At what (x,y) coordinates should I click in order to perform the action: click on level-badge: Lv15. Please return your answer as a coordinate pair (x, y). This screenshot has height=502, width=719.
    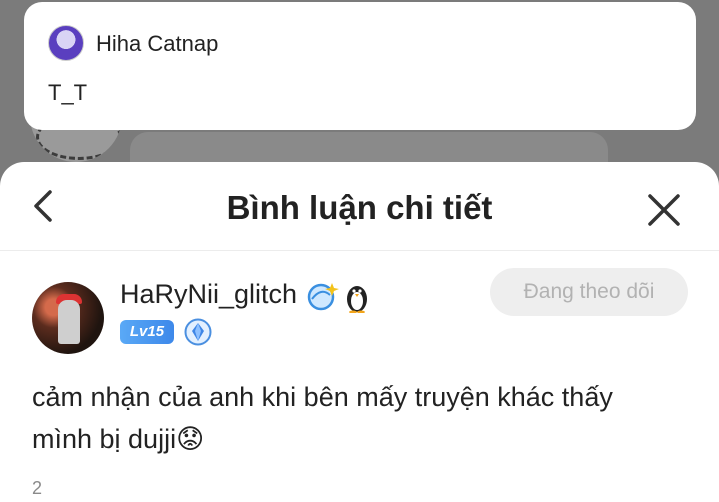
    Looking at the image, I should click on (147, 332).